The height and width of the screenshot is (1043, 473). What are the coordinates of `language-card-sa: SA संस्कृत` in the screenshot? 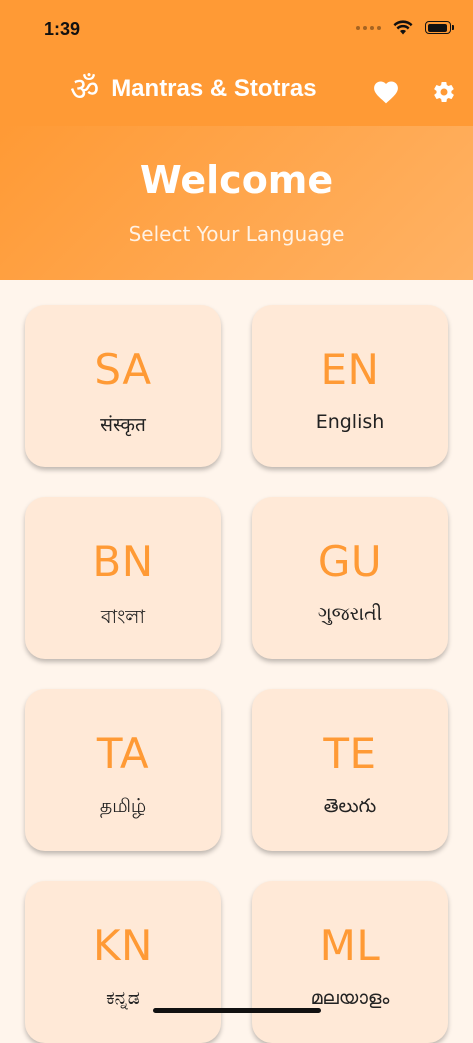 It's located at (123, 386).